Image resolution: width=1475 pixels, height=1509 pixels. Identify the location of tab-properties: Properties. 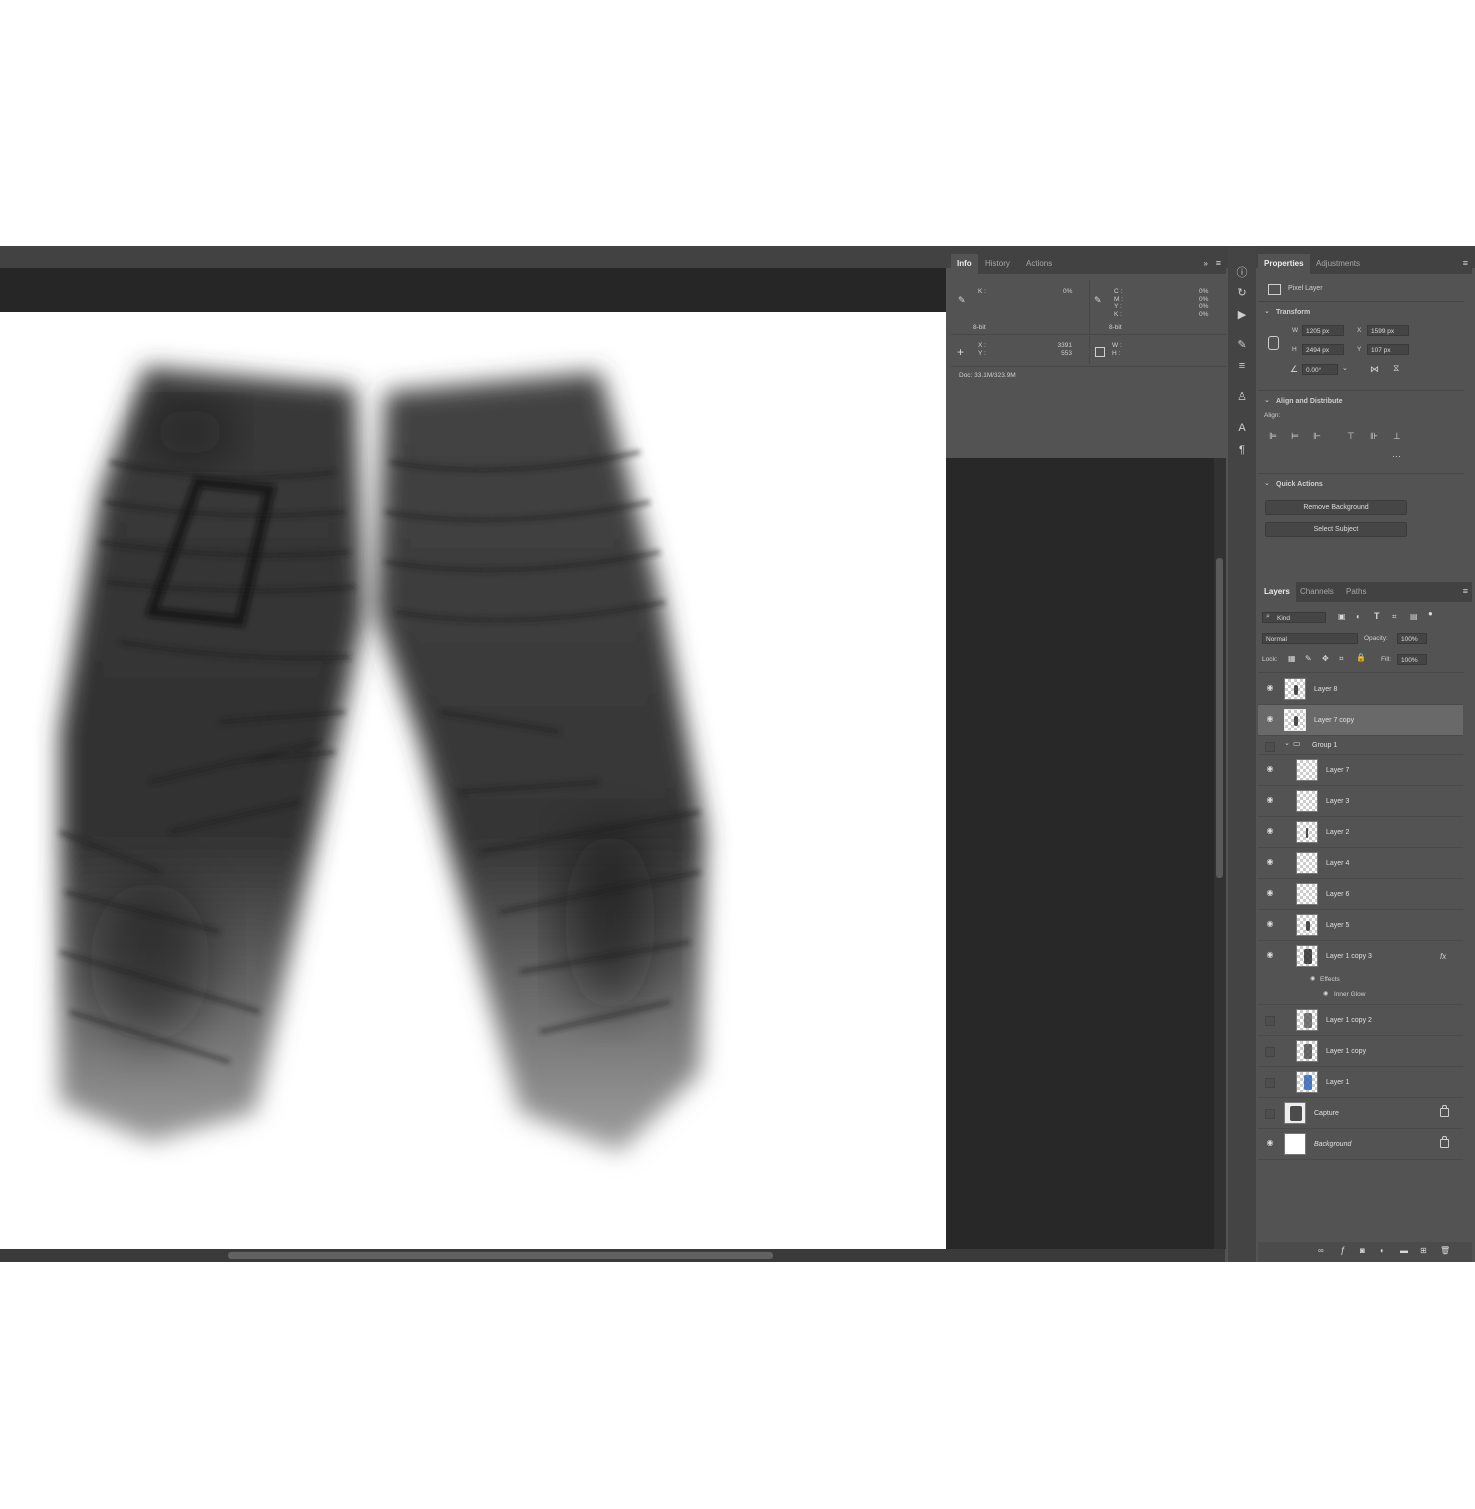
(1284, 264).